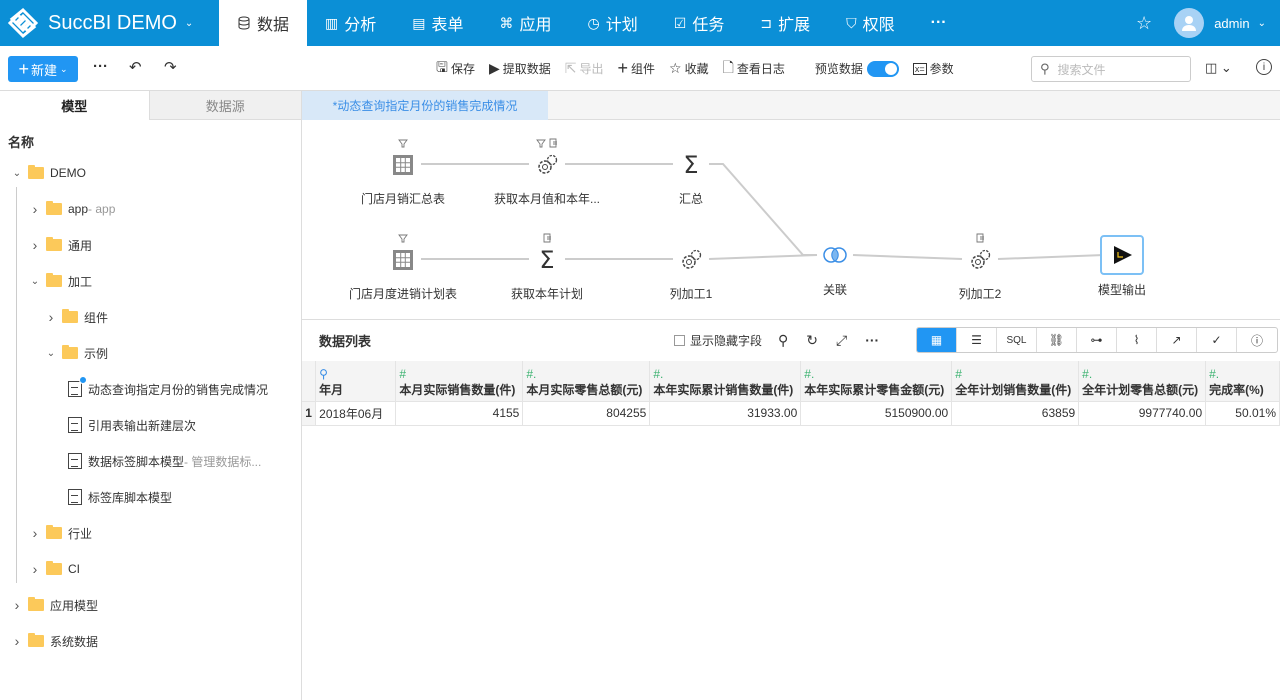 The height and width of the screenshot is (700, 1280). Describe the element at coordinates (1097, 340) in the screenshot. I see `view-tree-button: ⊶` at that location.